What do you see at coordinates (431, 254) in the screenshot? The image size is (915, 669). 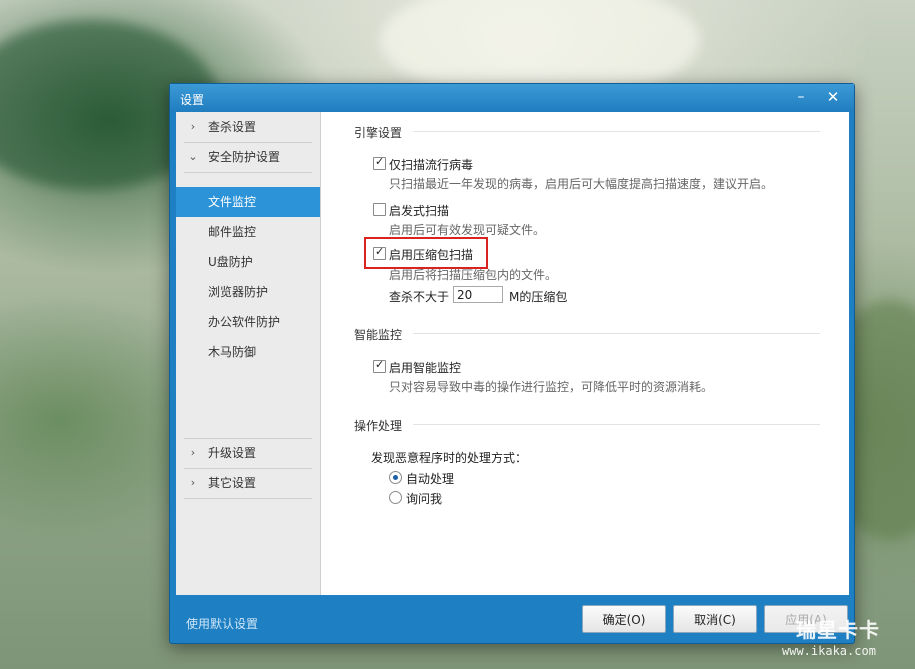 I see `archive-scan-label: 启用压缩包扫描` at bounding box center [431, 254].